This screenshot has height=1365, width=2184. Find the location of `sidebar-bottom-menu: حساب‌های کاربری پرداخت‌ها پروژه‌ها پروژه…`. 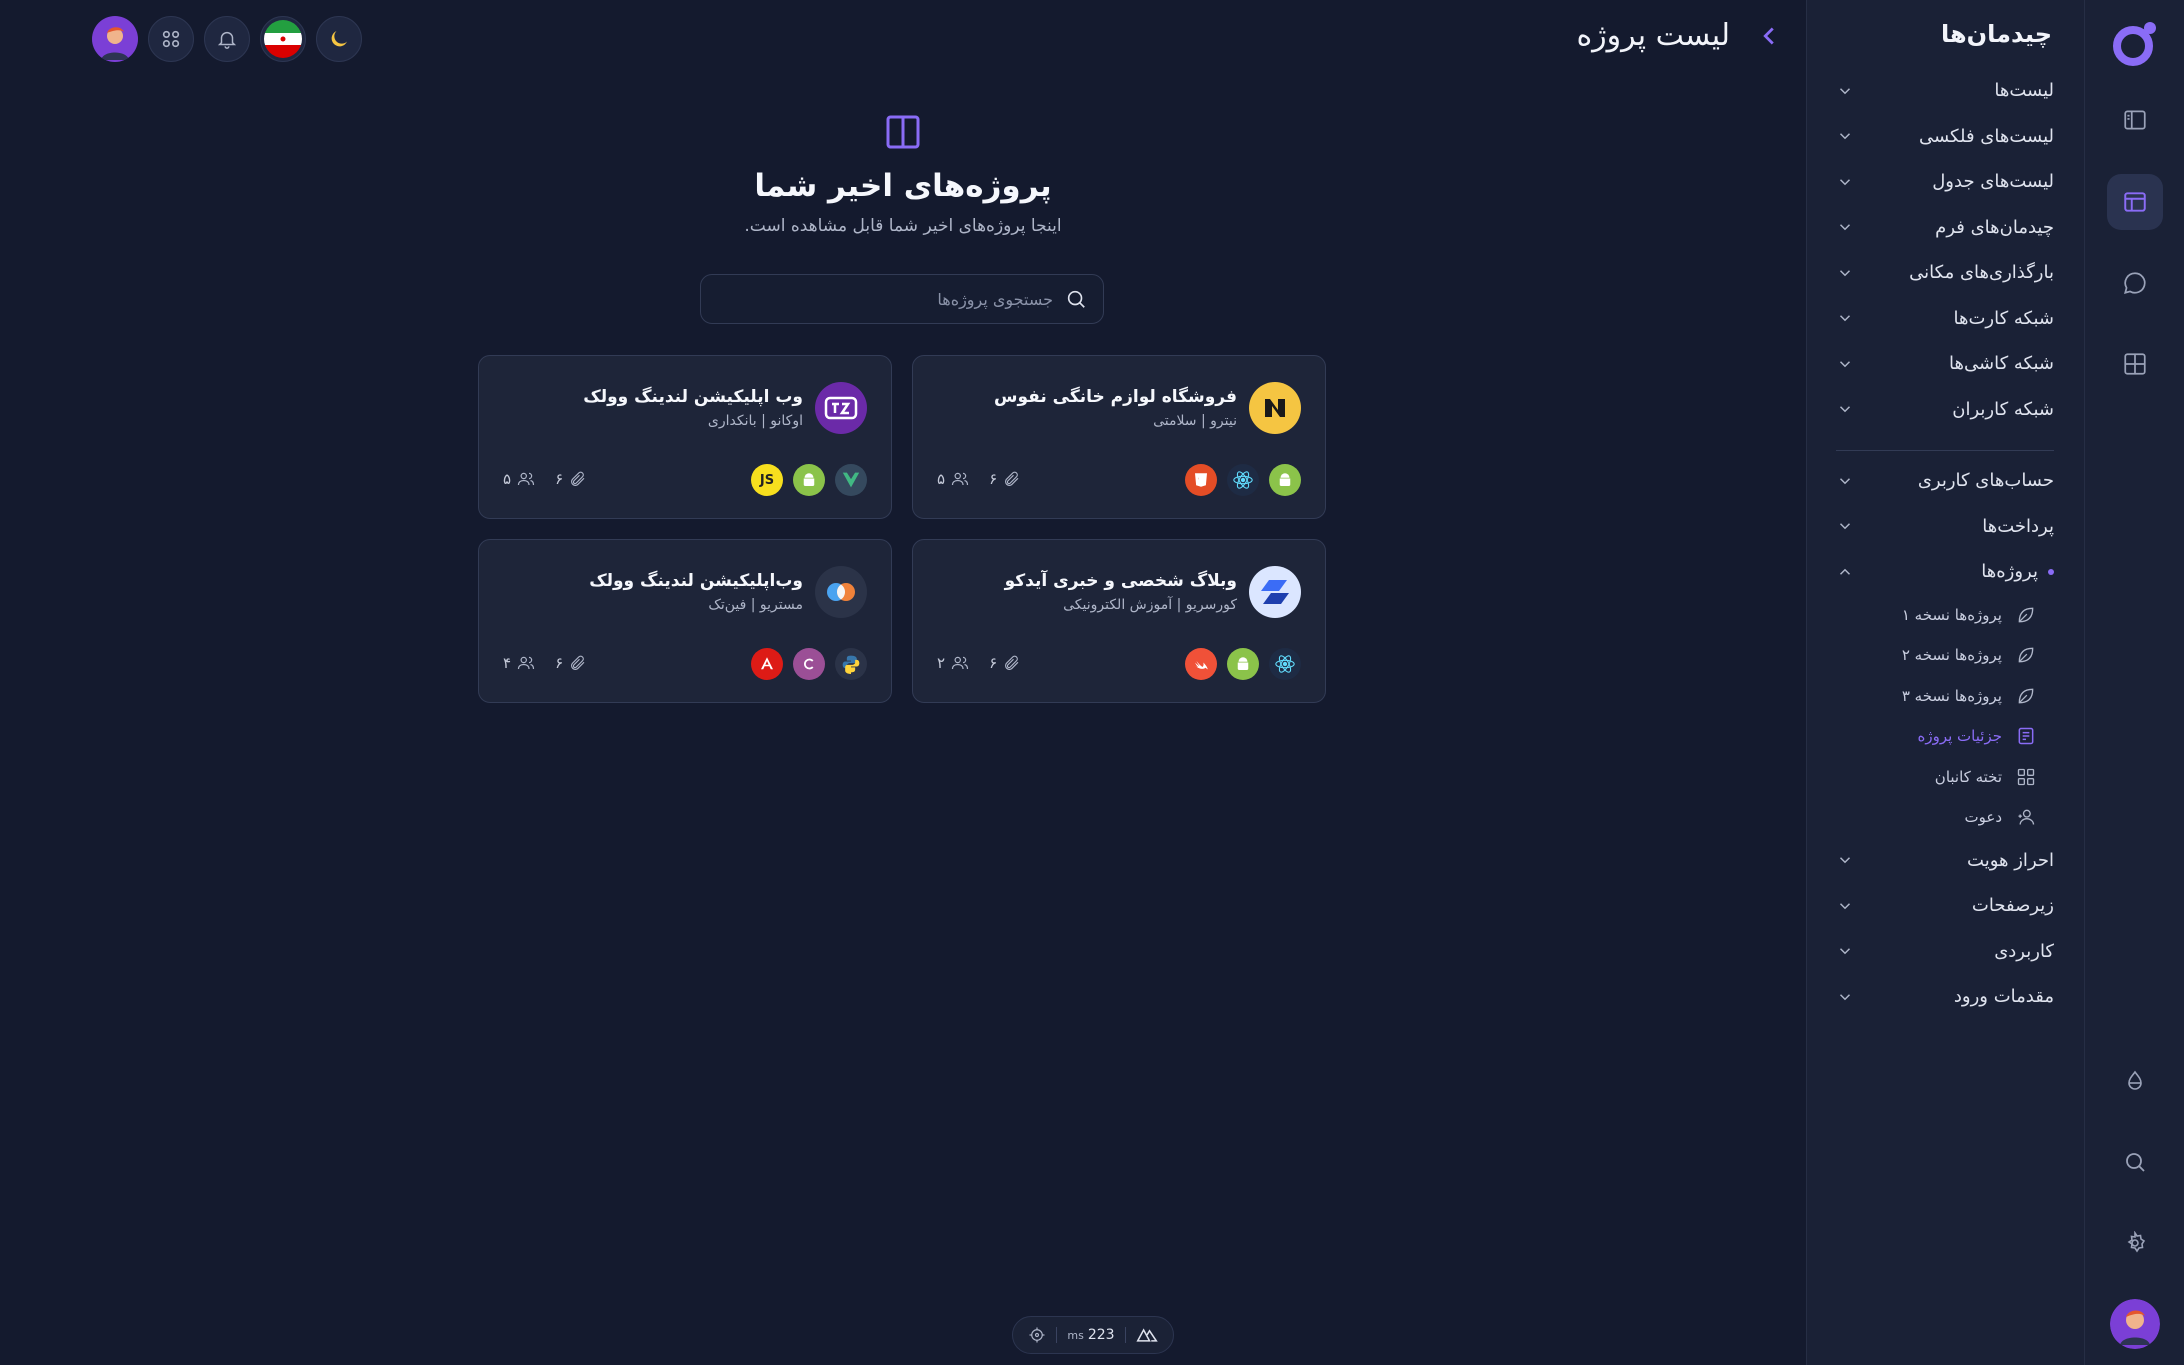

sidebar-bottom-menu: حساب‌های کاربری پرداخت‌ها پروژه‌ها پروژه… is located at coordinates (1945, 739).